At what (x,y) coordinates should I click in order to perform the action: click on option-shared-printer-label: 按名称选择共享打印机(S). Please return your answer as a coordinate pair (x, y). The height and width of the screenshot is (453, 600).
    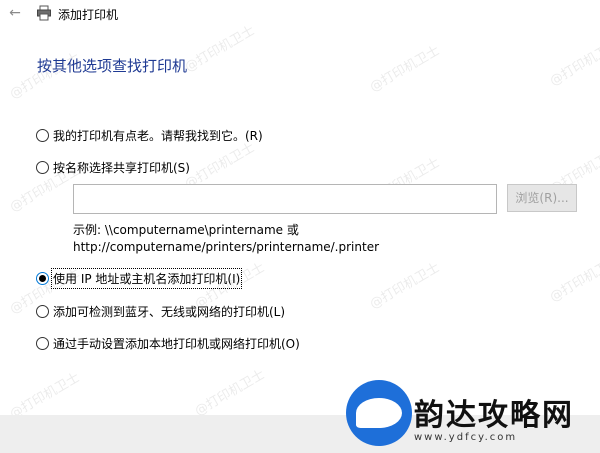
    Looking at the image, I should click on (121, 167).